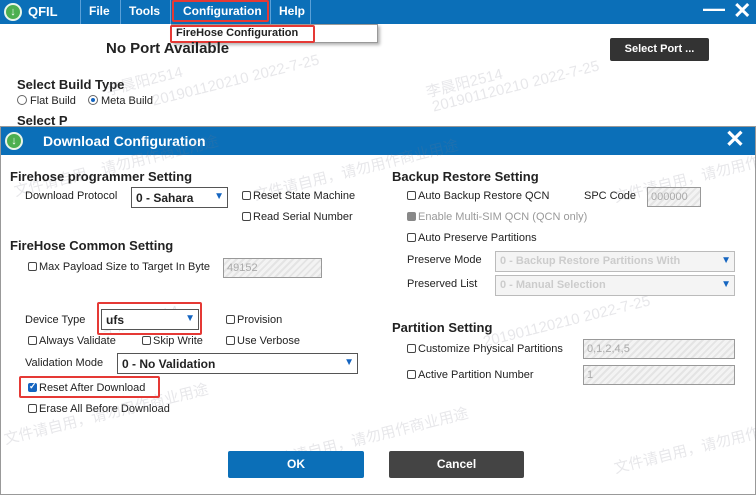 Image resolution: width=756 pixels, height=495 pixels. I want to click on reset-after-download-highlight, so click(89, 387).